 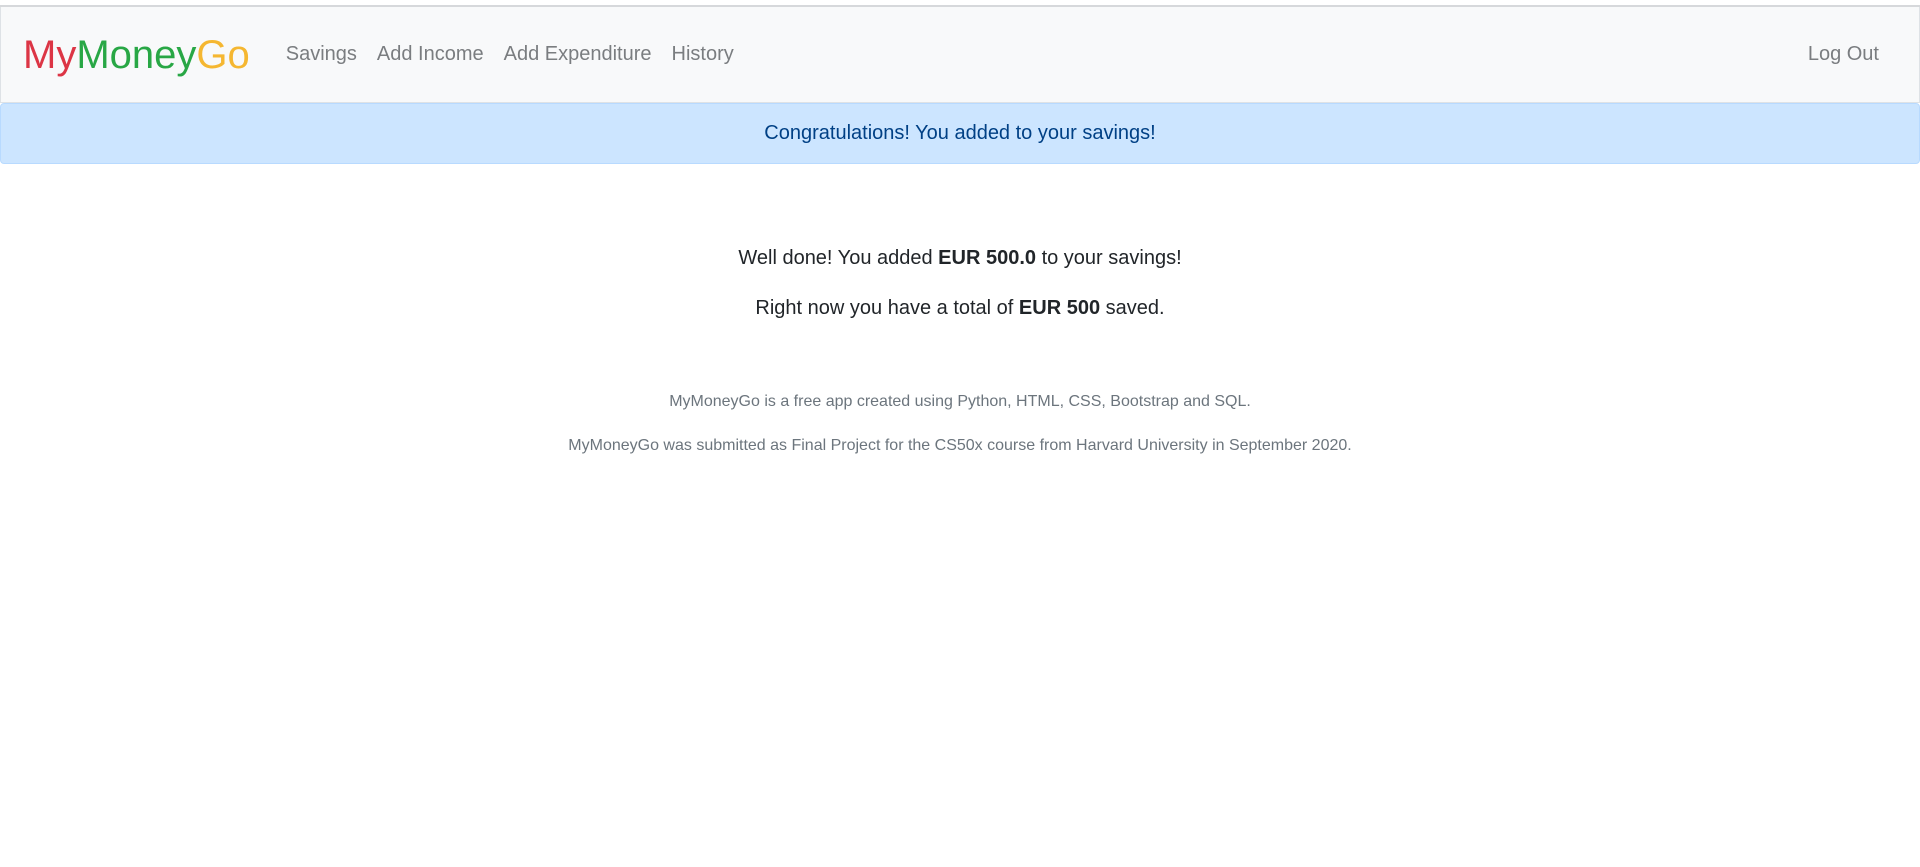 I want to click on nav-link-savings: Savings, so click(x=321, y=54).